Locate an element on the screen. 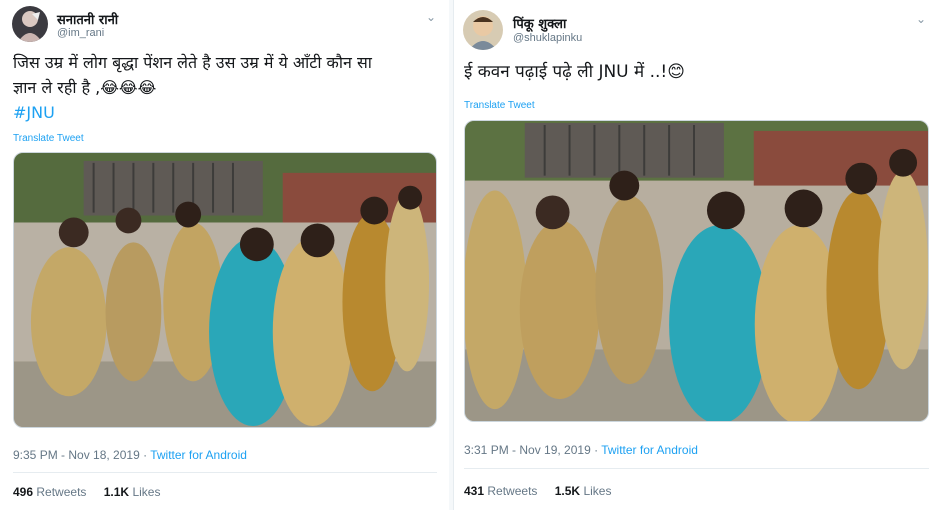  retweets-stat: 496 Retweets is located at coordinates (49, 492).